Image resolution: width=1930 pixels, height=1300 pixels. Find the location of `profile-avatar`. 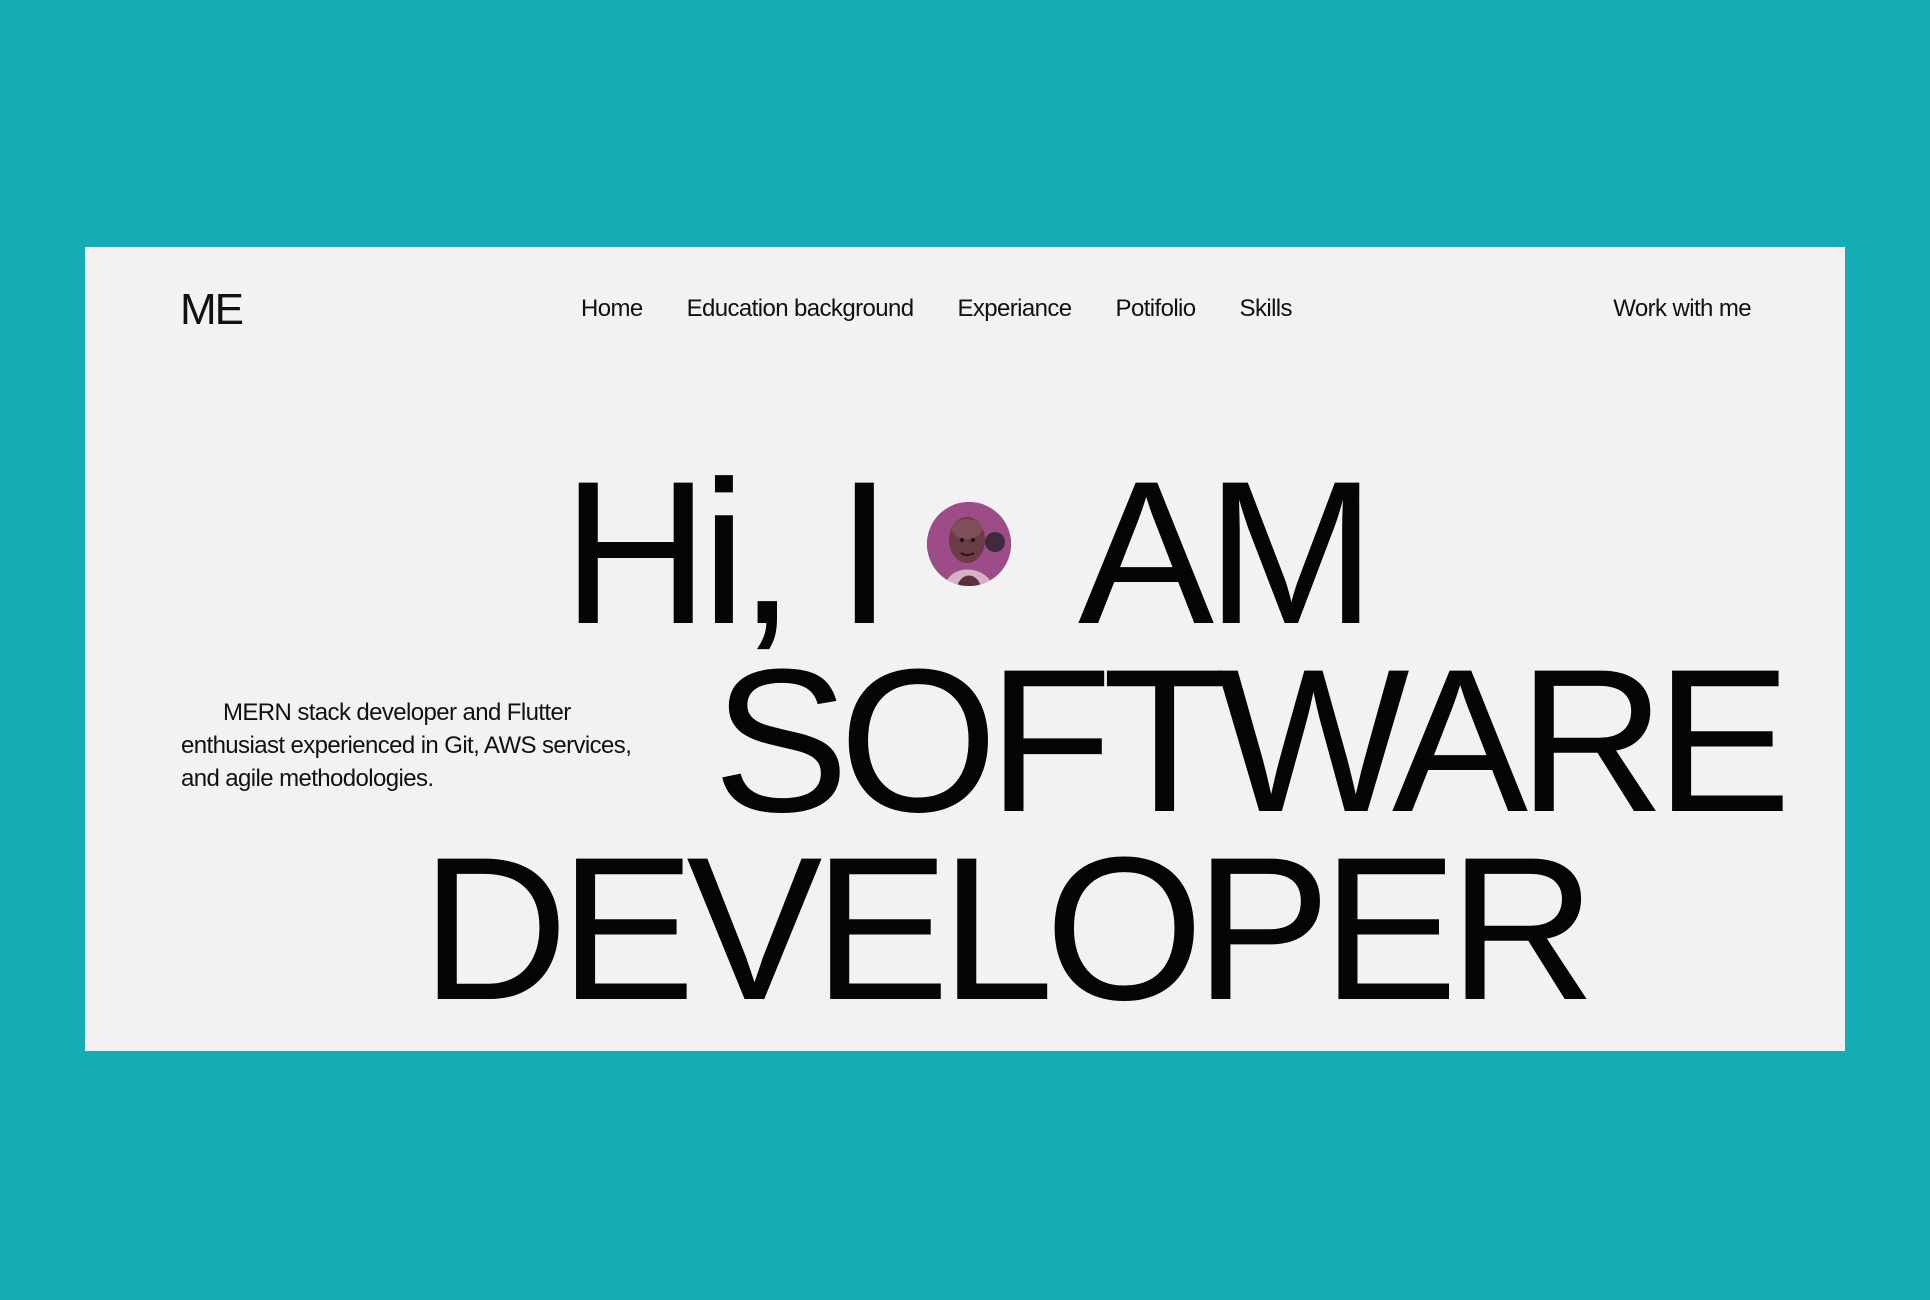

profile-avatar is located at coordinates (969, 544).